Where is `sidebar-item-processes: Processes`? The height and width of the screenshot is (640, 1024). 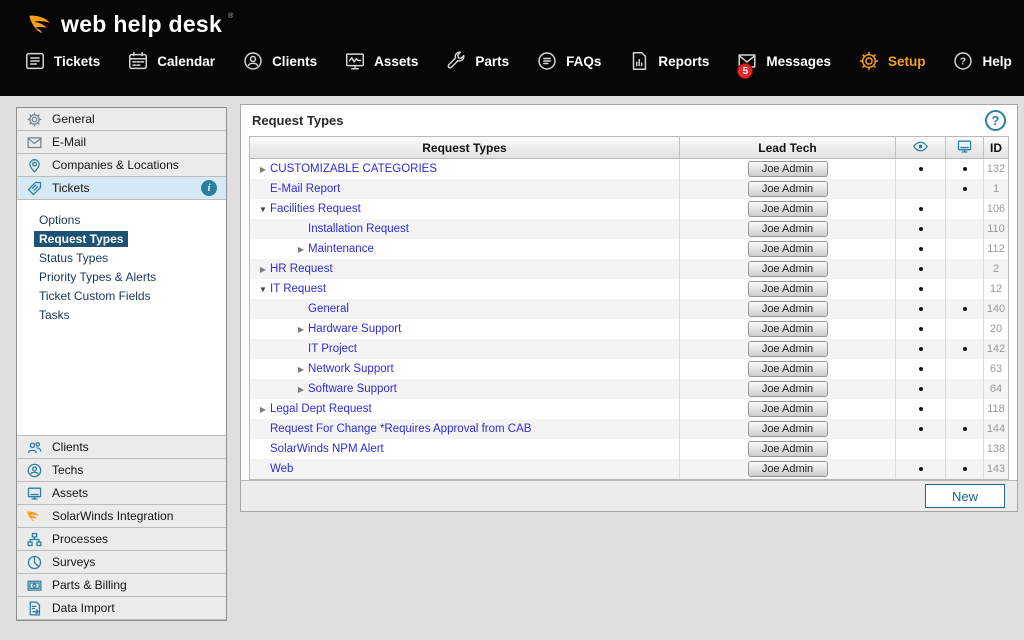
sidebar-item-processes: Processes is located at coordinates (121, 539).